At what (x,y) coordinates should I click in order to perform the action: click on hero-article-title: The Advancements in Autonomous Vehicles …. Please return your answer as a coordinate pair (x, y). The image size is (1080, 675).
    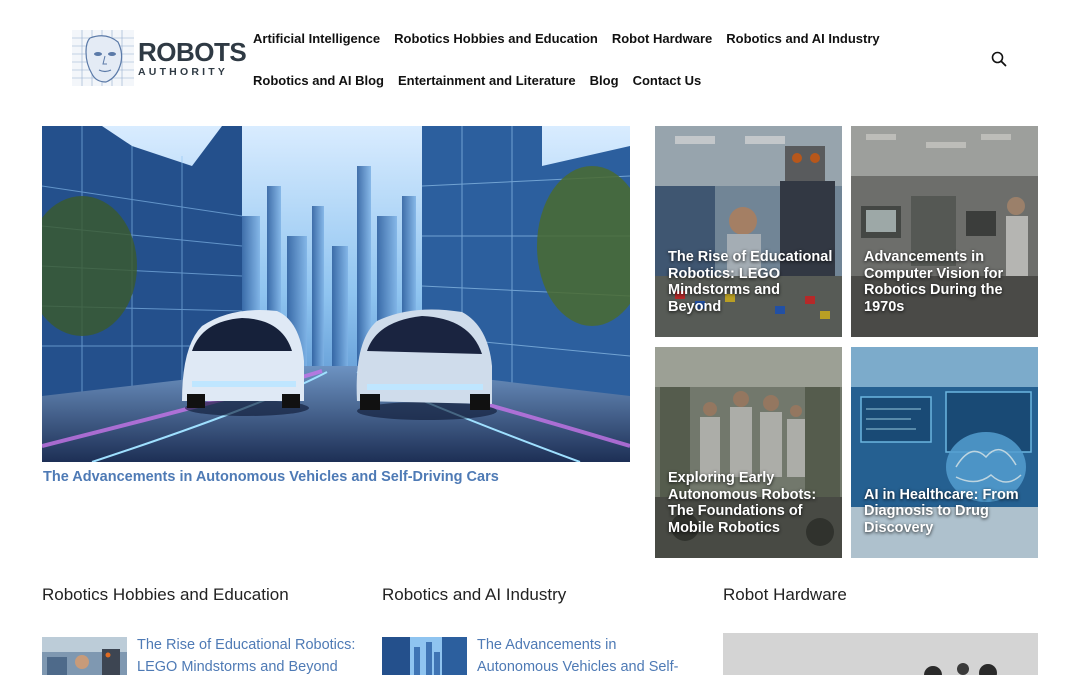
    Looking at the image, I should click on (337, 477).